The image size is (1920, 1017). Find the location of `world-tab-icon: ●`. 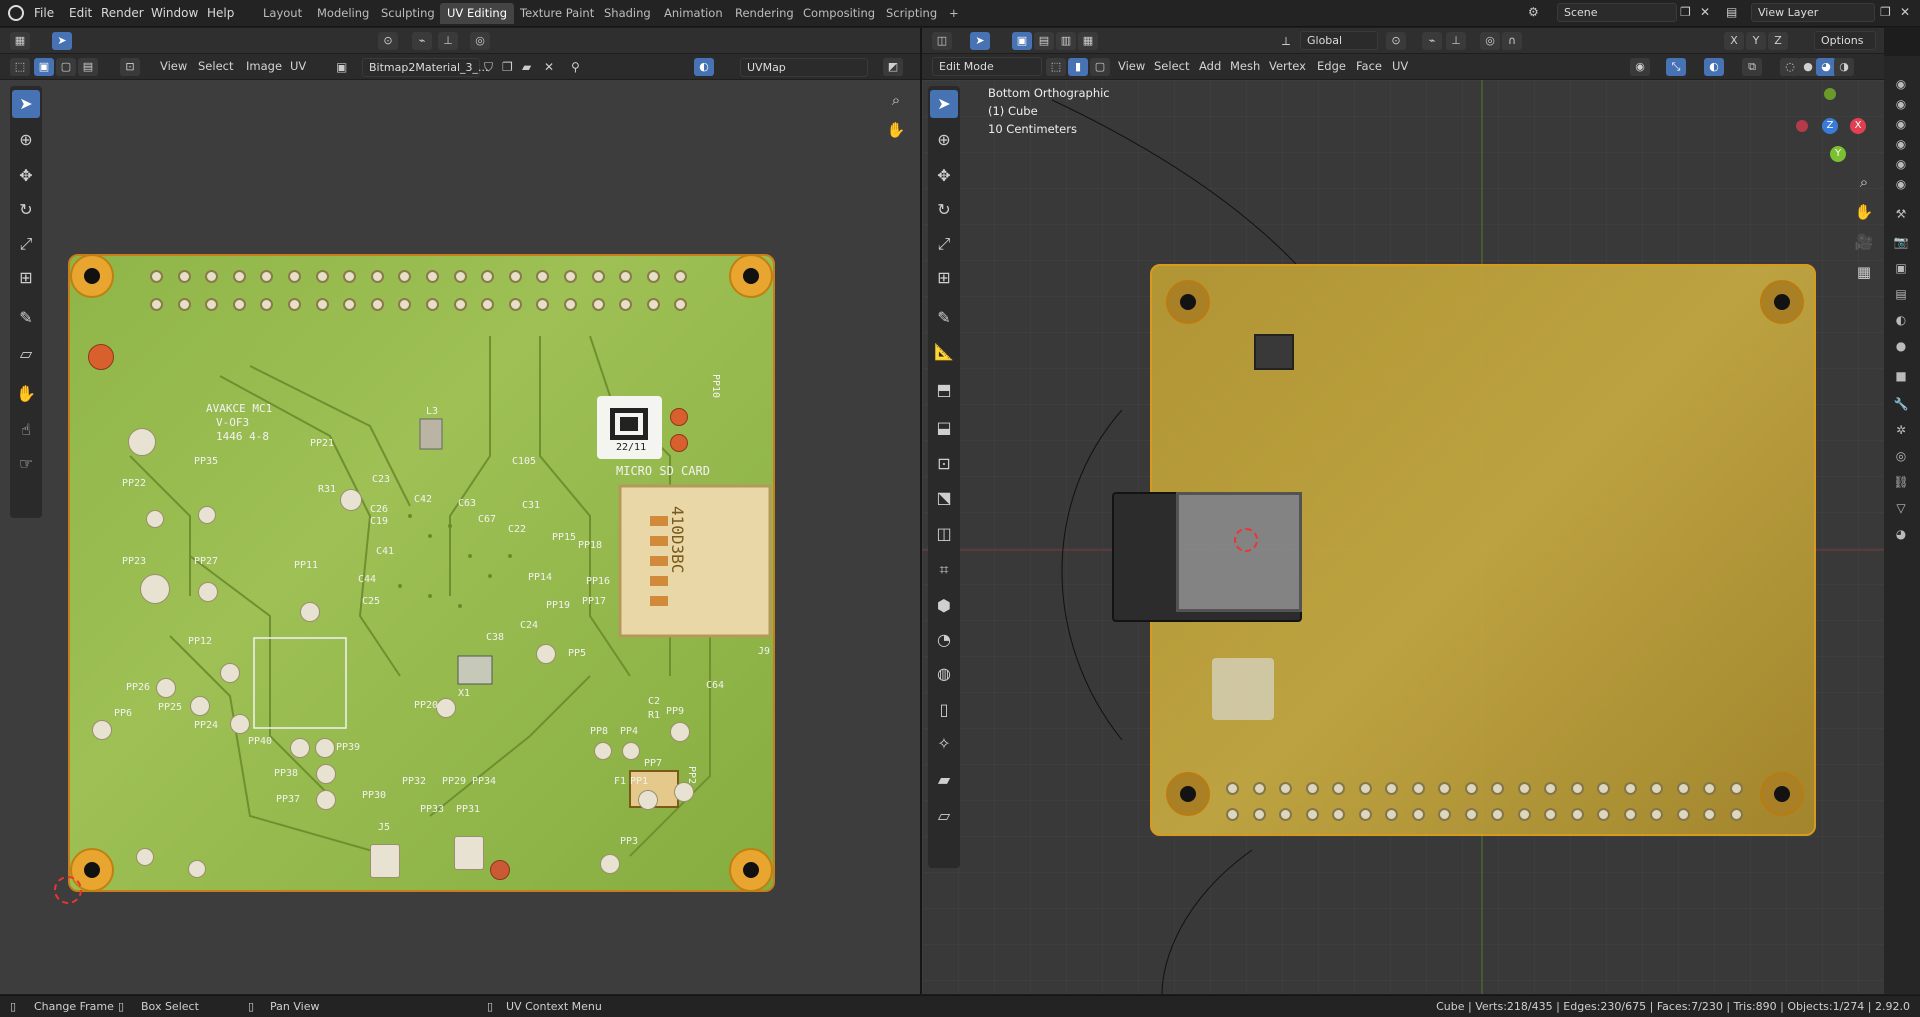

world-tab-icon: ● is located at coordinates (1901, 346).